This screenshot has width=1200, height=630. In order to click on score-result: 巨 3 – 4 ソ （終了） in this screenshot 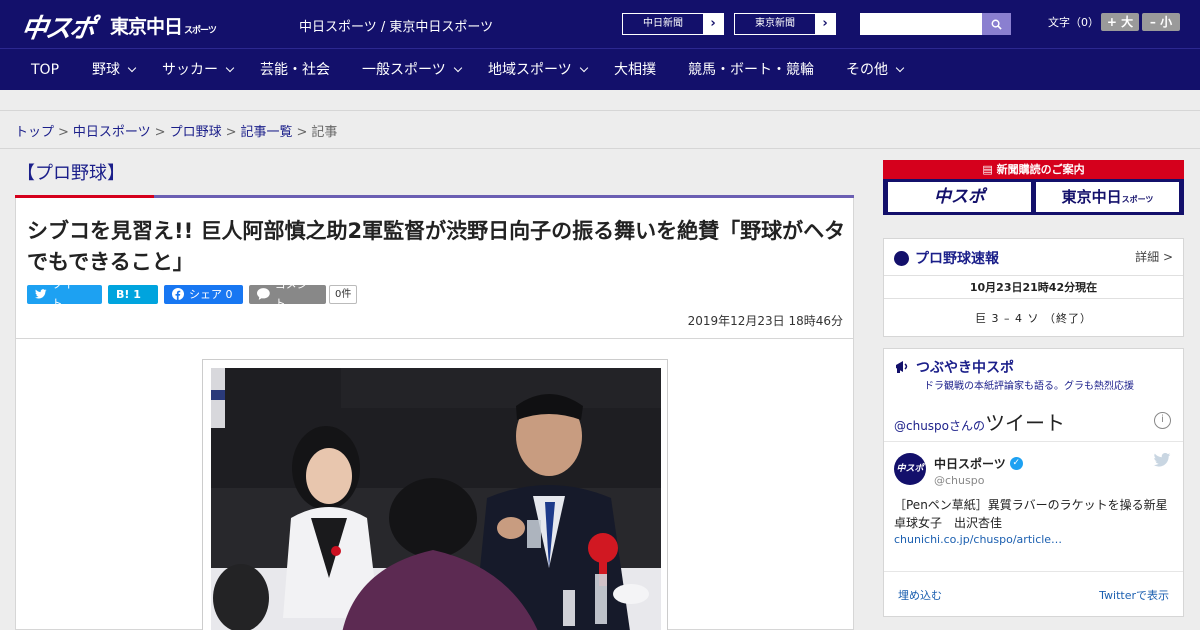, I will do `click(1033, 318)`.